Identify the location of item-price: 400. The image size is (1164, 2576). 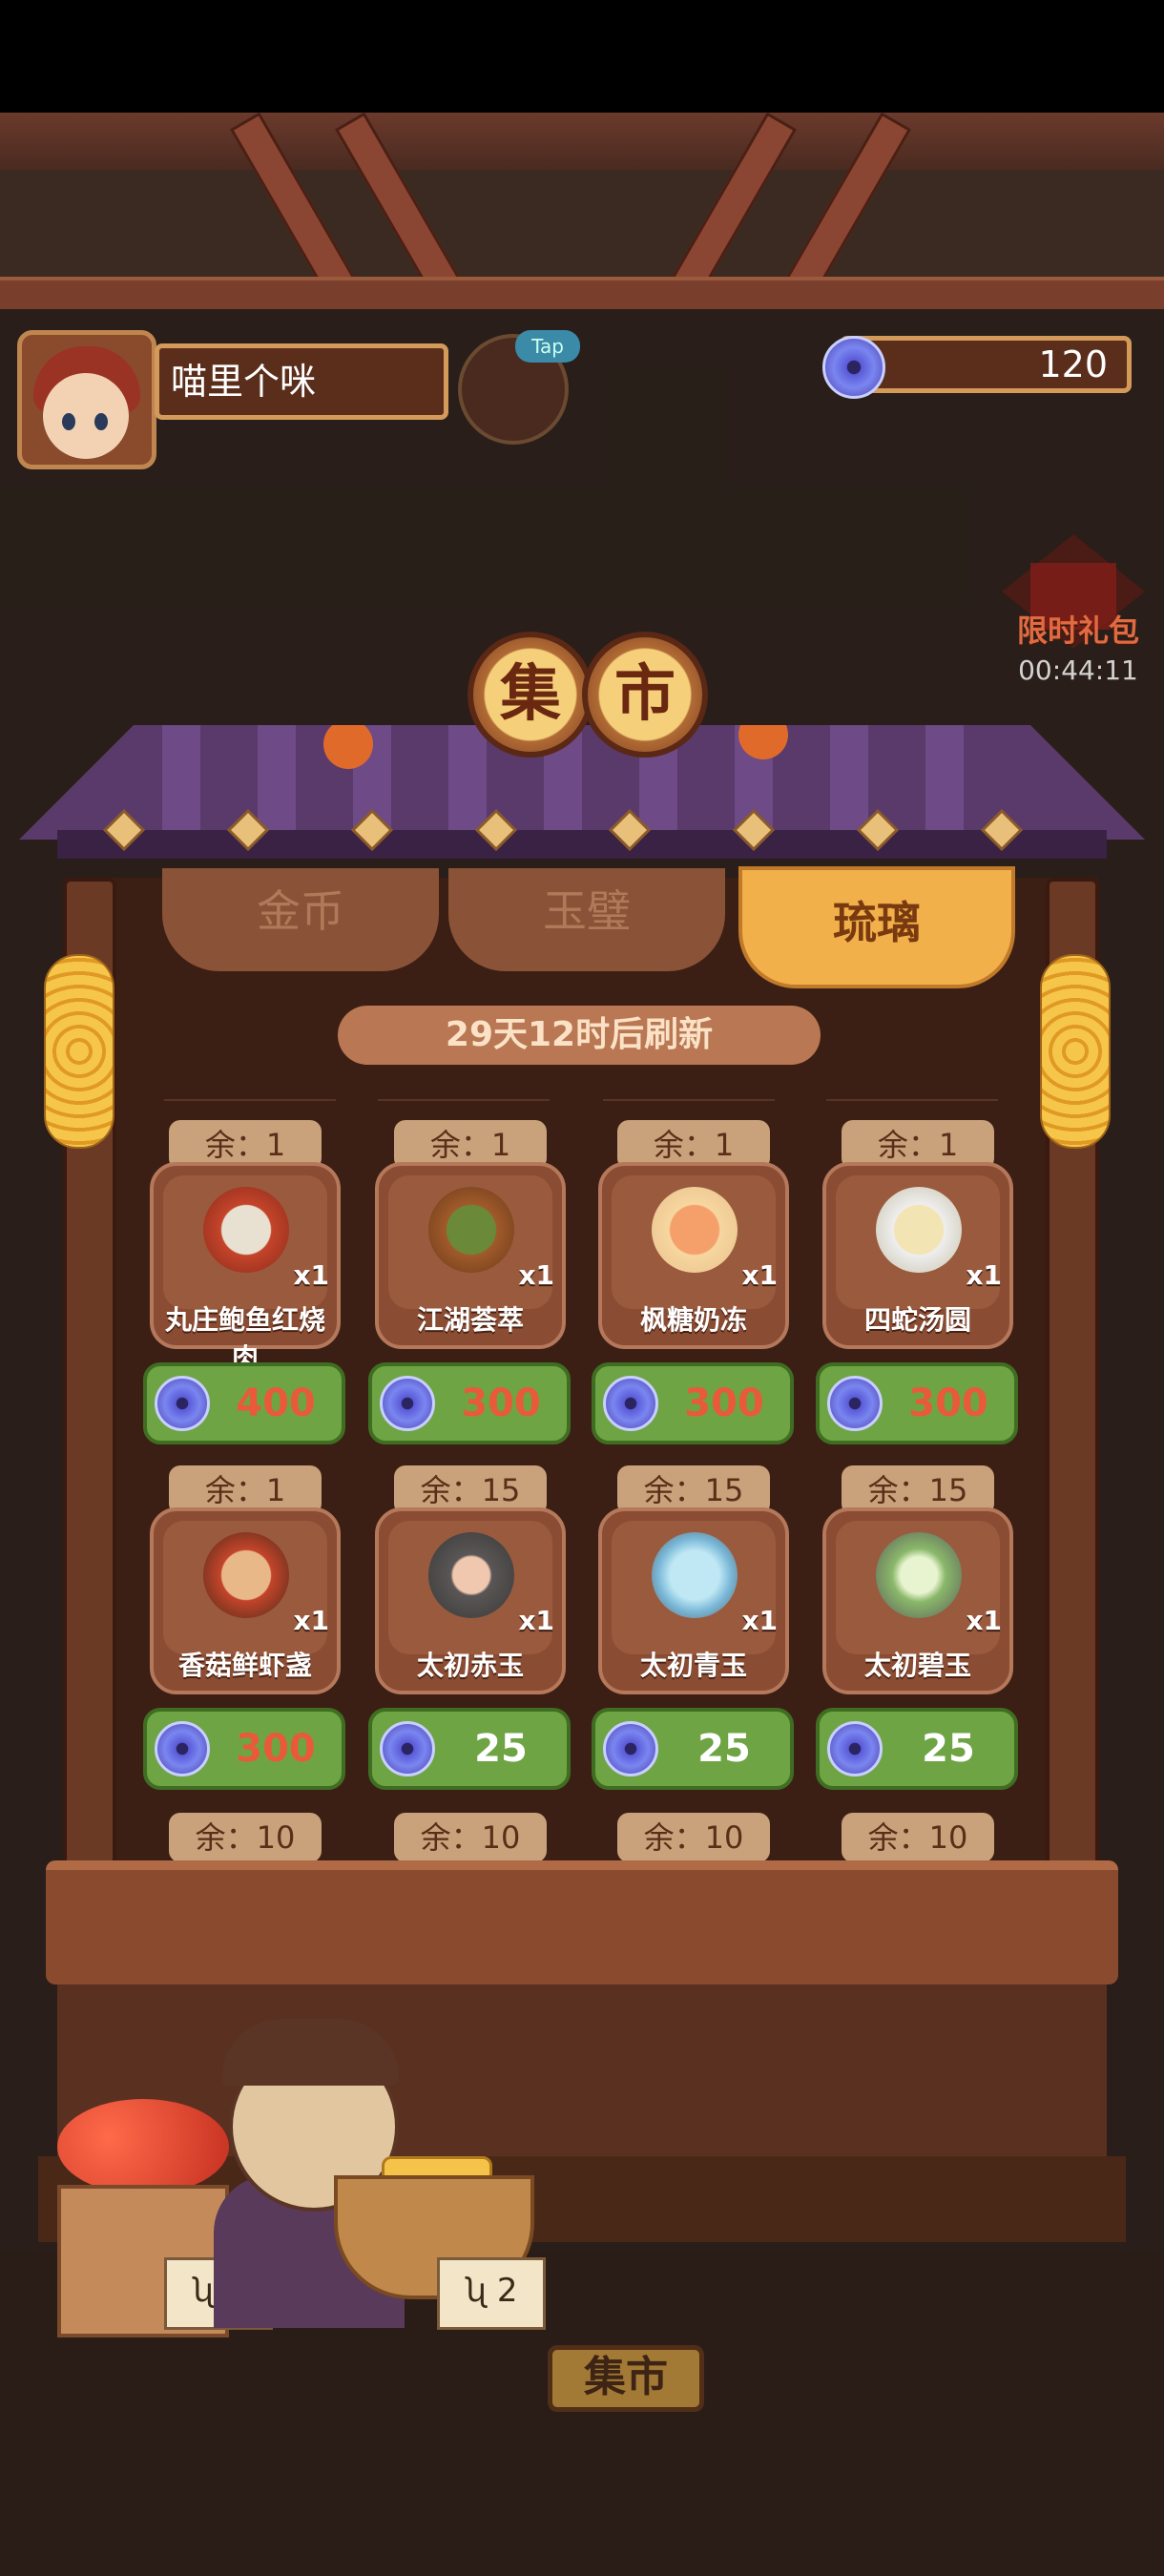
(276, 1403).